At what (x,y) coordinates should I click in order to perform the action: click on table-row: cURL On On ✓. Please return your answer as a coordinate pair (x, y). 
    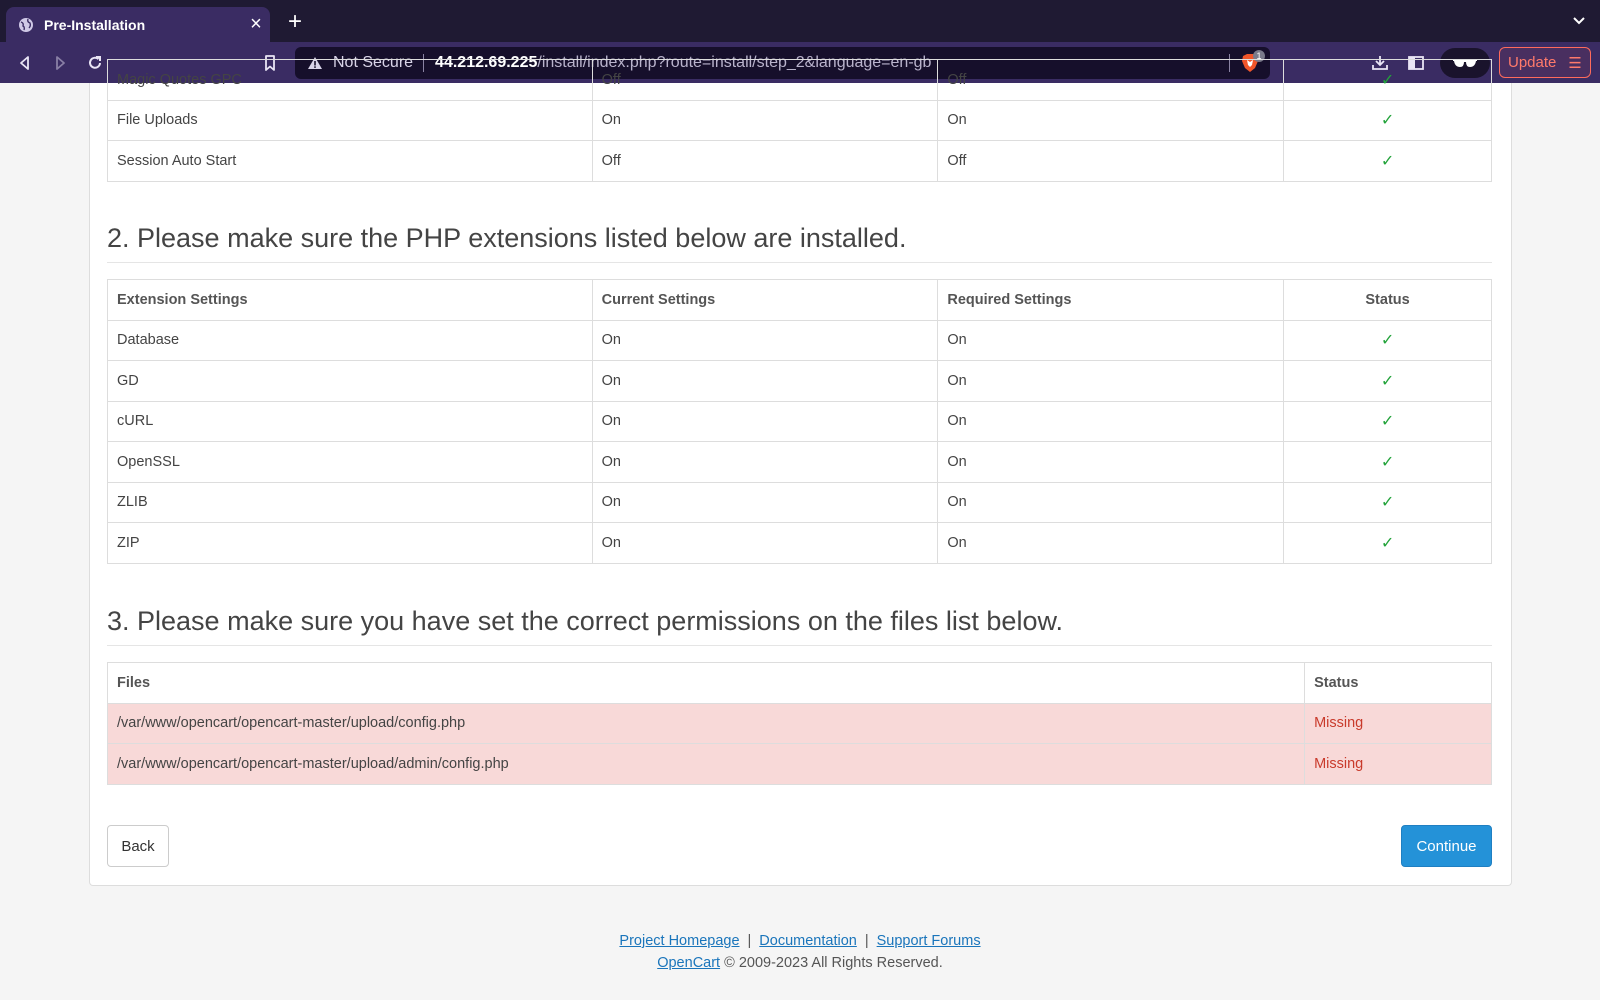
    Looking at the image, I should click on (799, 421).